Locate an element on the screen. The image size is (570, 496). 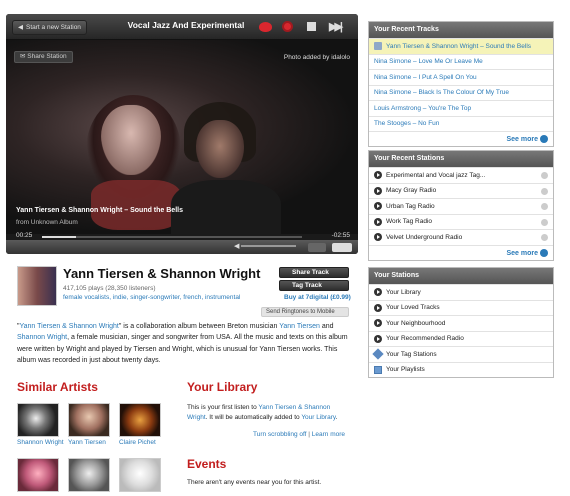
progress-fill is located at coordinates (59, 237).